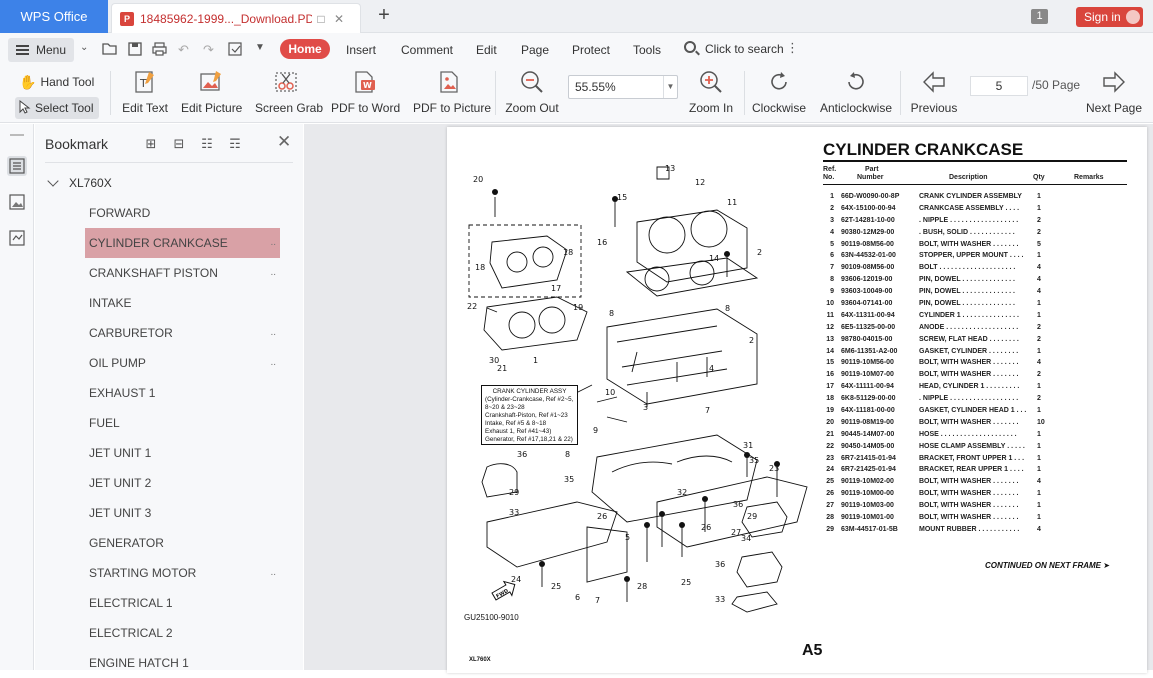 The width and height of the screenshot is (1153, 678). I want to click on close-panel-icon: ✕, so click(284, 142).